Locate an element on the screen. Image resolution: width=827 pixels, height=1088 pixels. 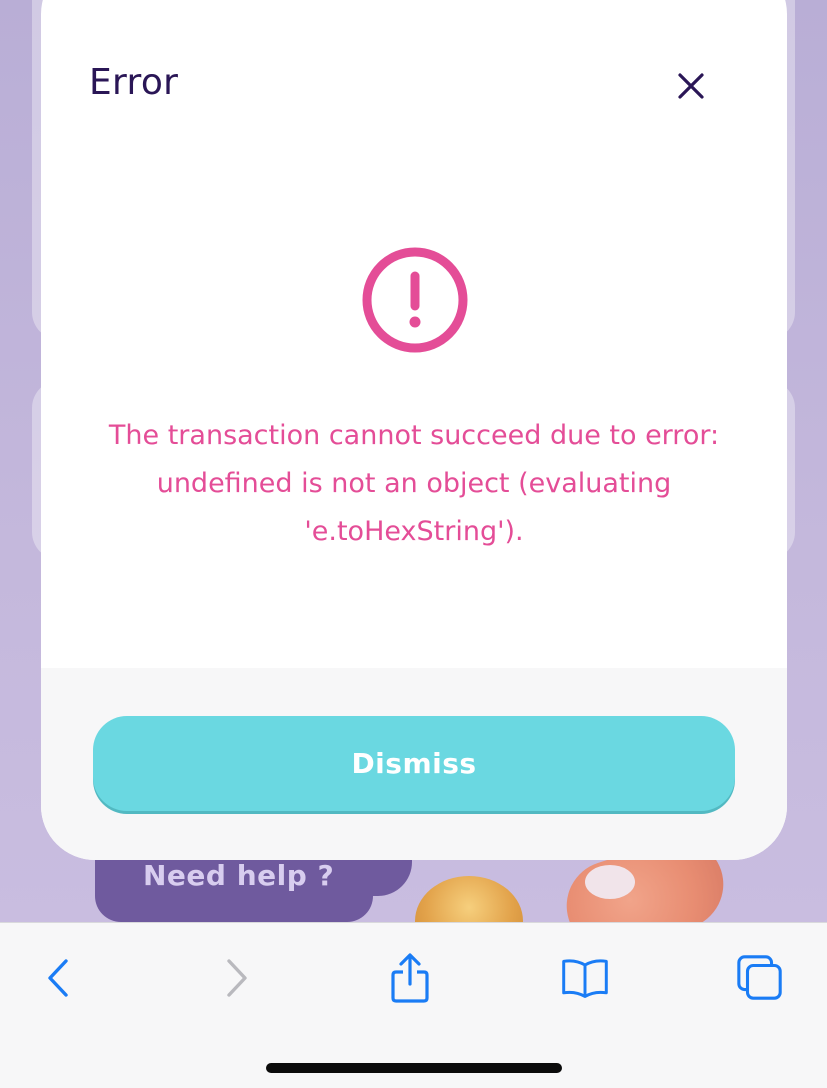
forward-button is located at coordinates (236, 978).